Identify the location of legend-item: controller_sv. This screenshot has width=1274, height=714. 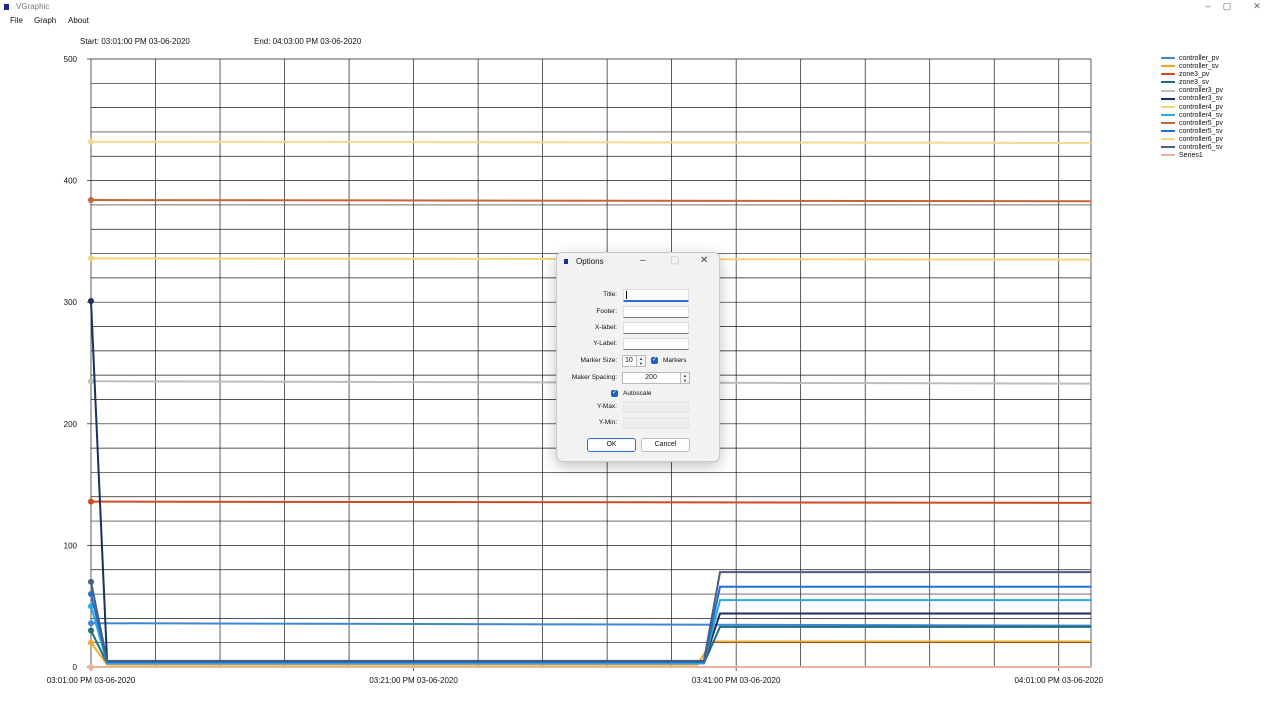
(1192, 67).